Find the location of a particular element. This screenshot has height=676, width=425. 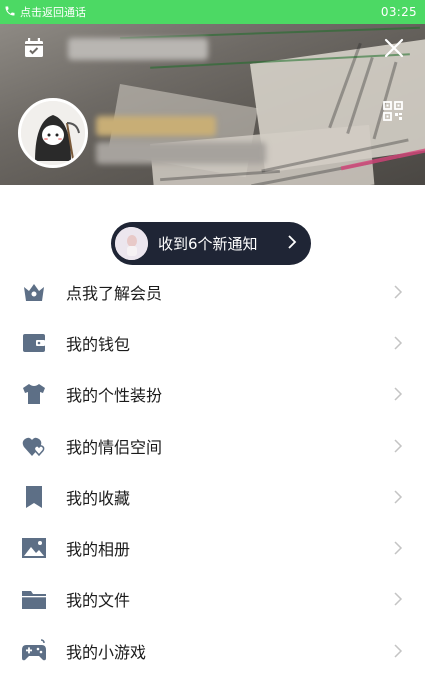

close-icon is located at coordinates (394, 48).